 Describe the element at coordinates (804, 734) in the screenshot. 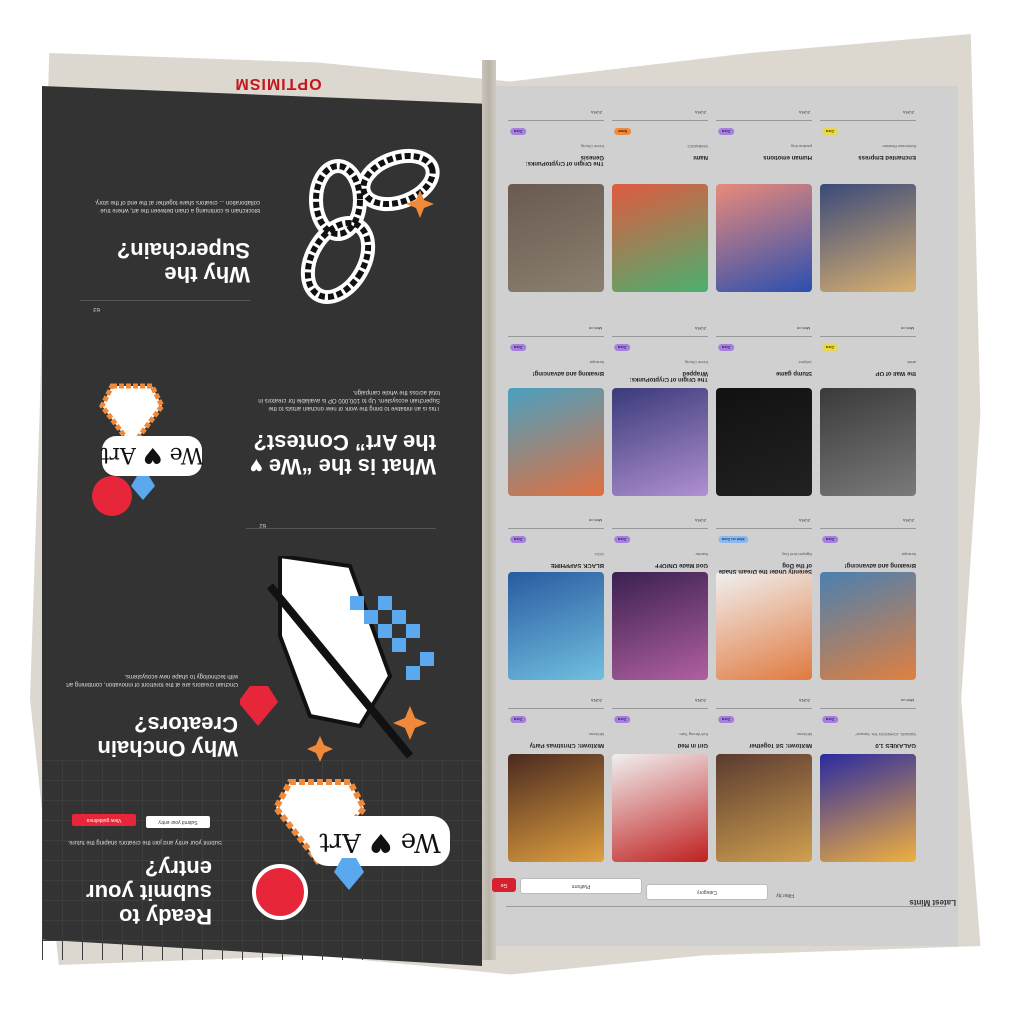

I see `card-artist: MiXtown` at that location.